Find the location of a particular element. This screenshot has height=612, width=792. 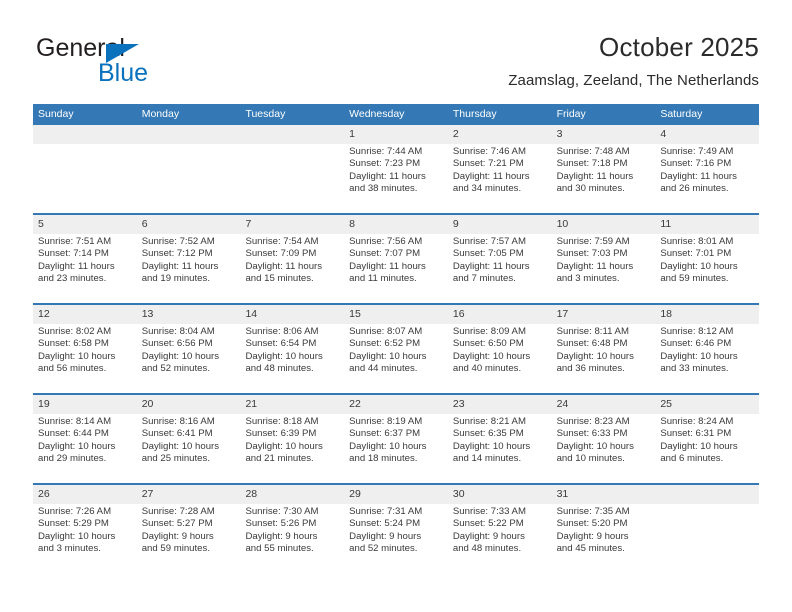

day-number: 10 is located at coordinates (604, 224).